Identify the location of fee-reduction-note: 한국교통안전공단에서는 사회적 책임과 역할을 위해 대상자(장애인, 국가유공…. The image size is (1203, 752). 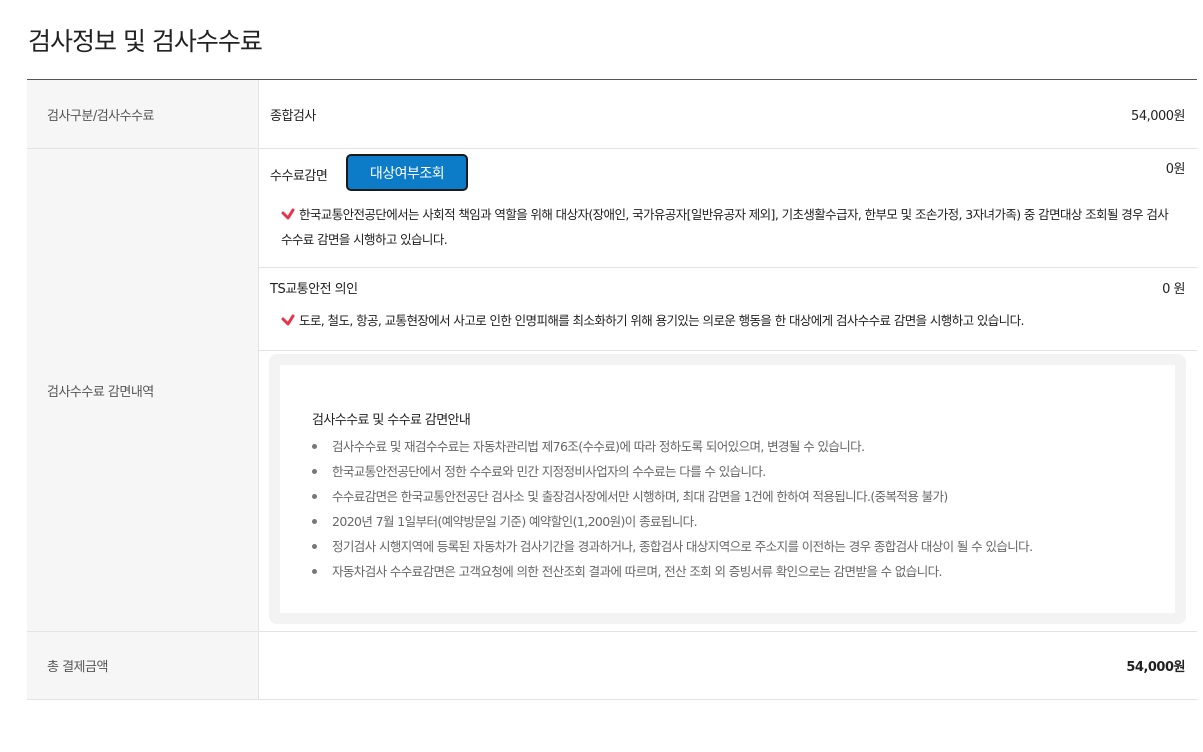
(727, 227).